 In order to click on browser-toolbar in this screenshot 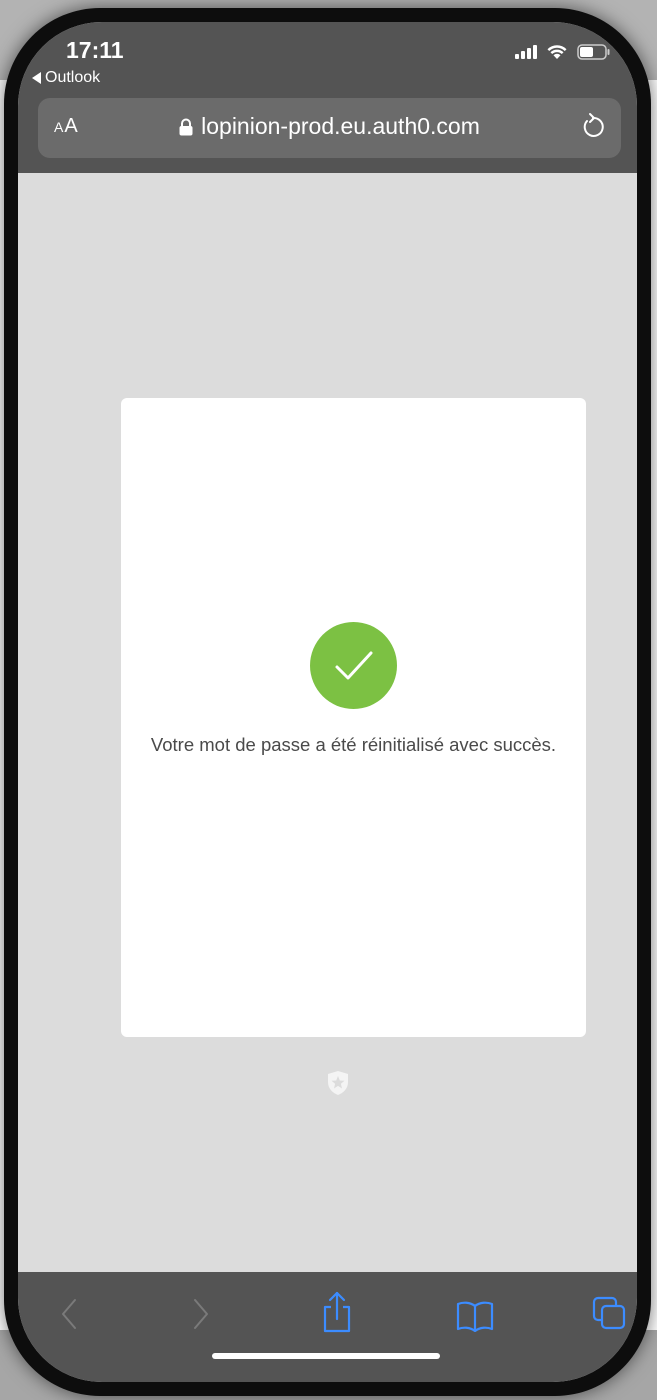, I will do `click(327, 1327)`.